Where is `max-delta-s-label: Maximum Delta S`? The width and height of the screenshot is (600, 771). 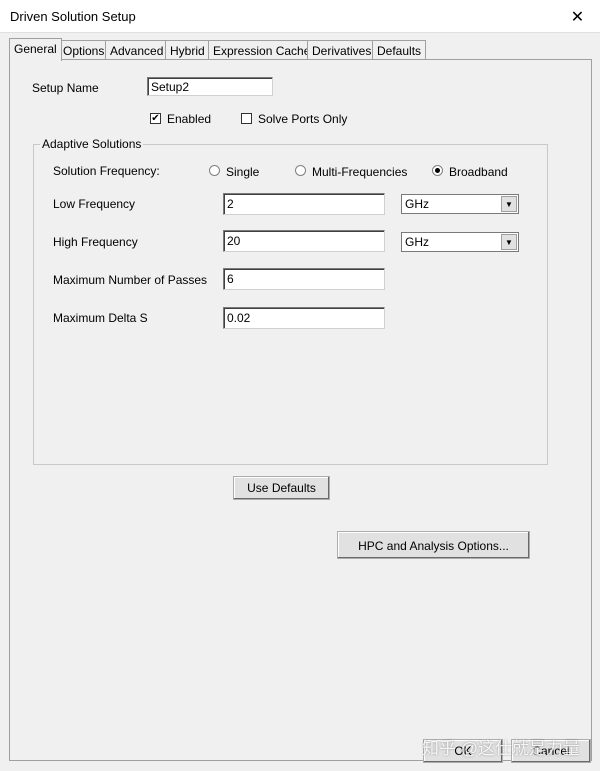 max-delta-s-label: Maximum Delta S is located at coordinates (100, 318).